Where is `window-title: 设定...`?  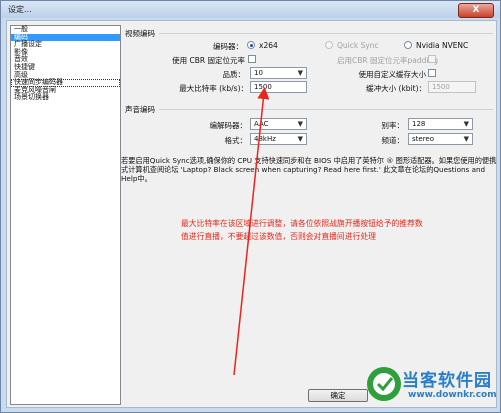
window-title: 设定... is located at coordinates (20, 9).